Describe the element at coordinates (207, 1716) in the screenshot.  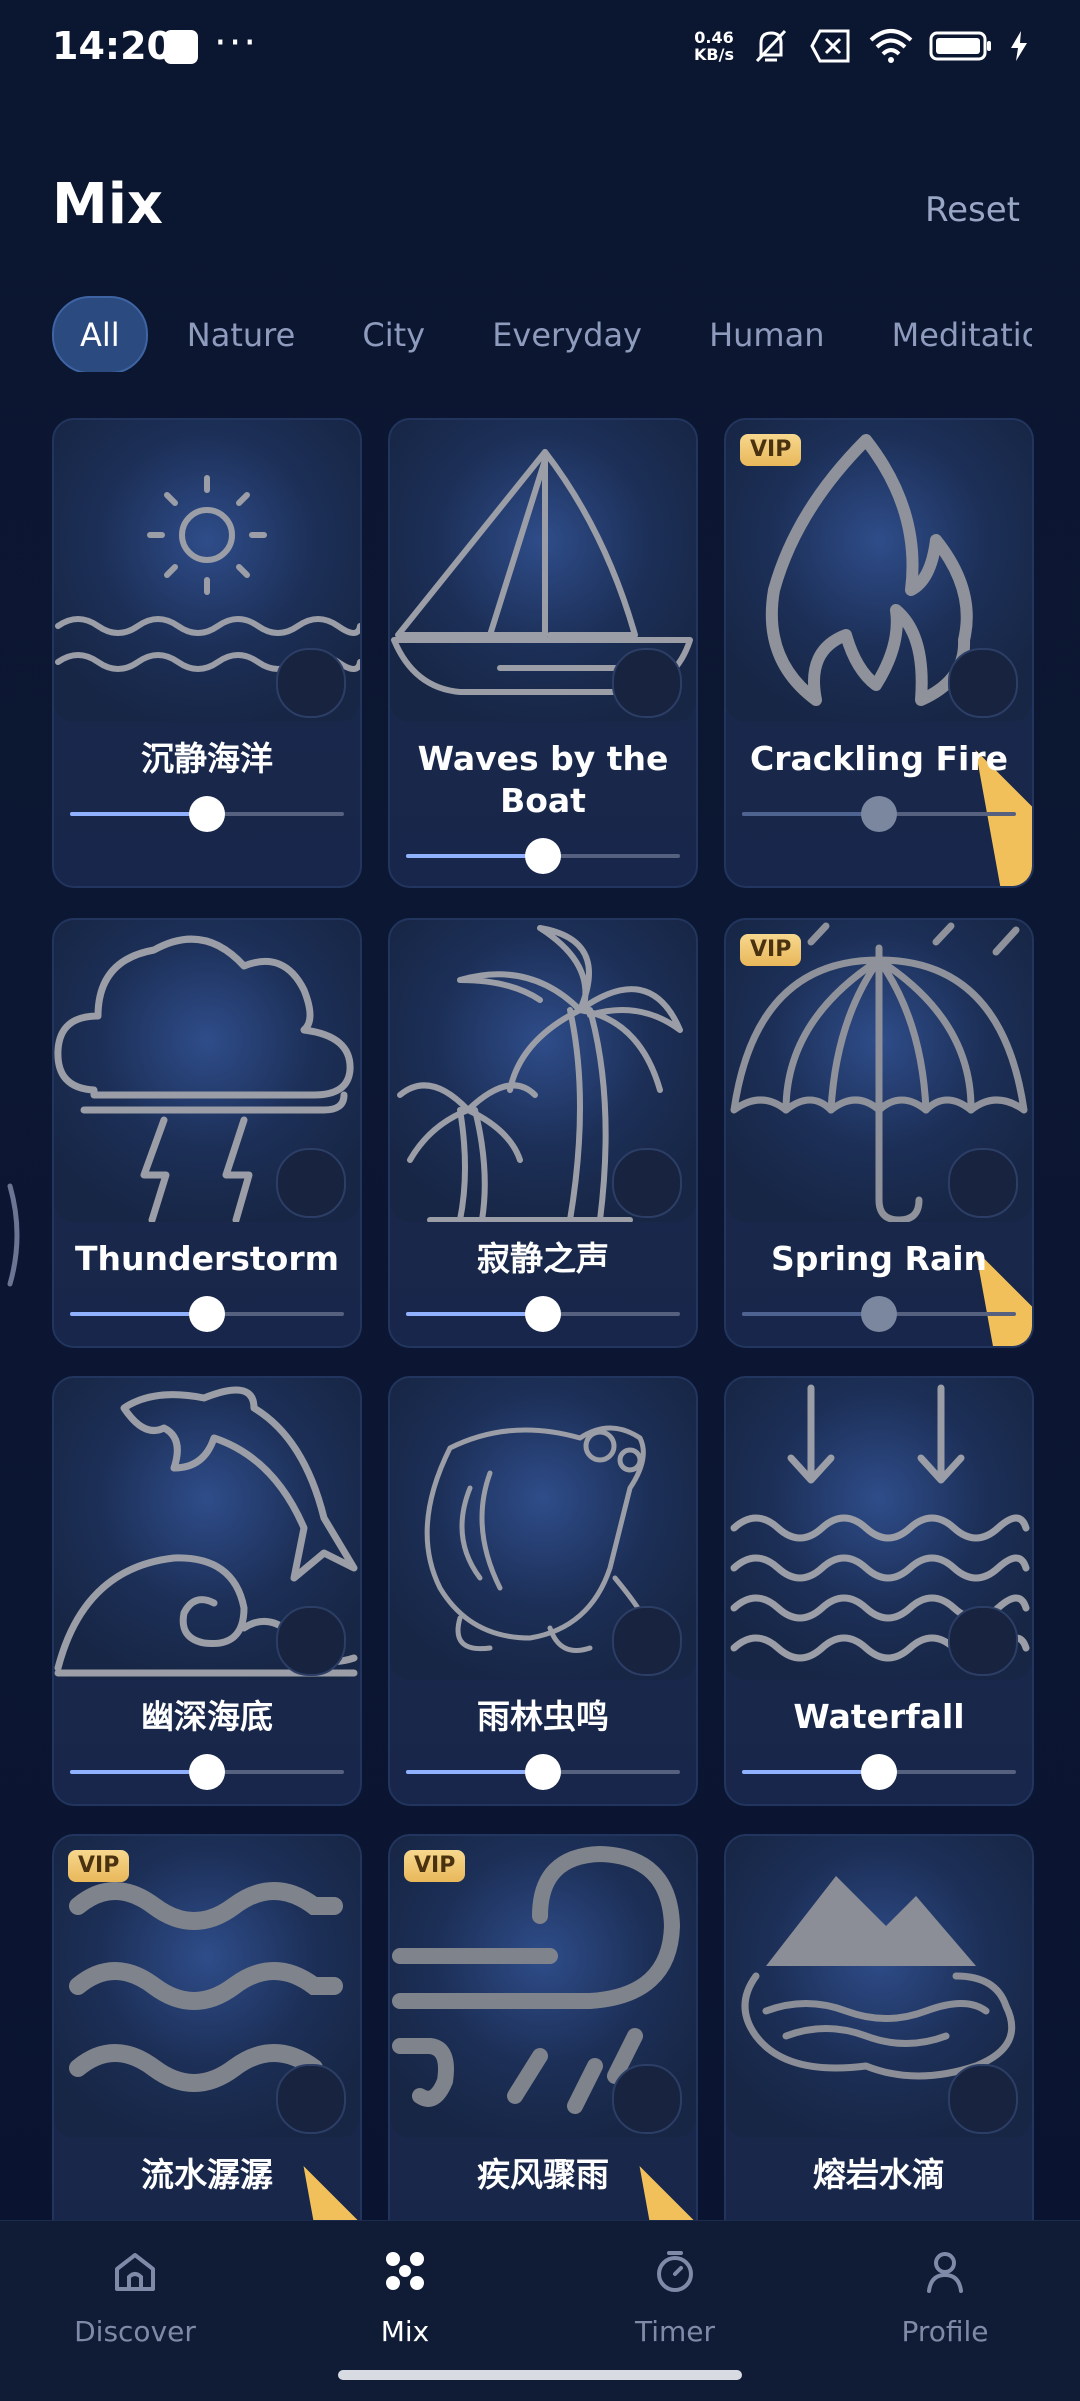
I see `sound-card-label: 幽深海底` at that location.